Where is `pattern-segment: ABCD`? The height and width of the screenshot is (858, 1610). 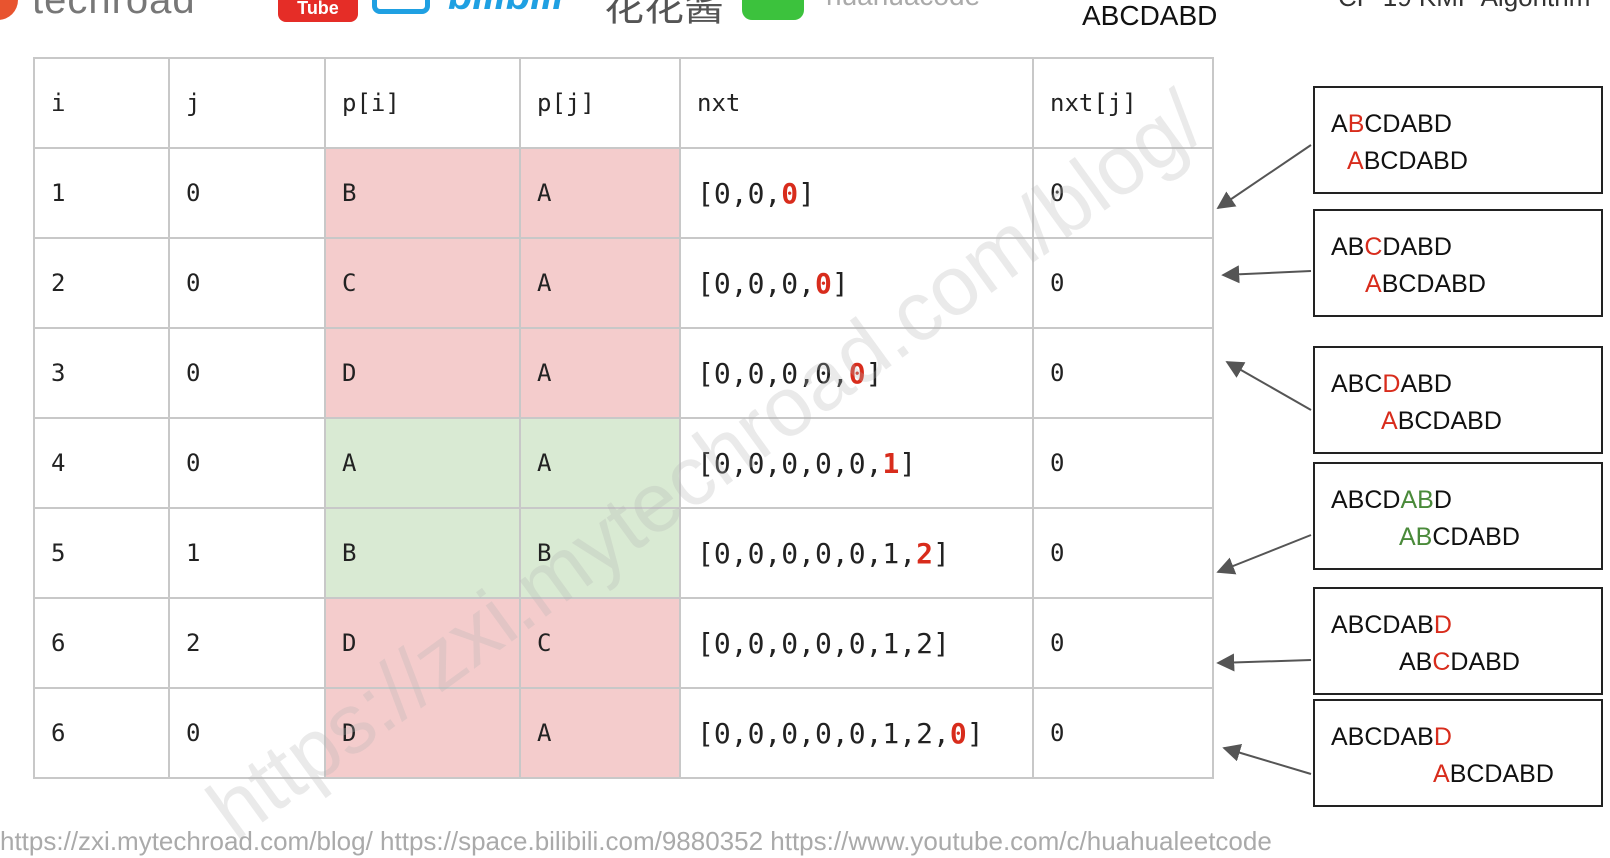
pattern-segment: ABCD is located at coordinates (1366, 500).